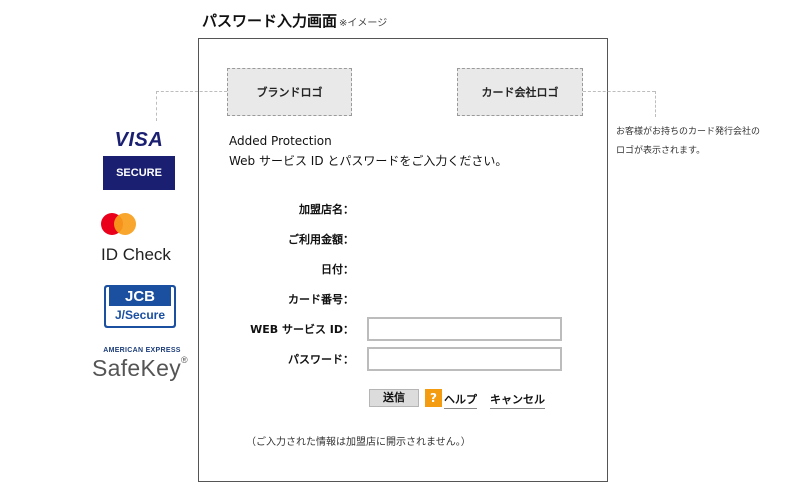 The image size is (800, 501). Describe the element at coordinates (302, 329) in the screenshot. I see `web-service-id-label: WEB サービス ID：` at that location.